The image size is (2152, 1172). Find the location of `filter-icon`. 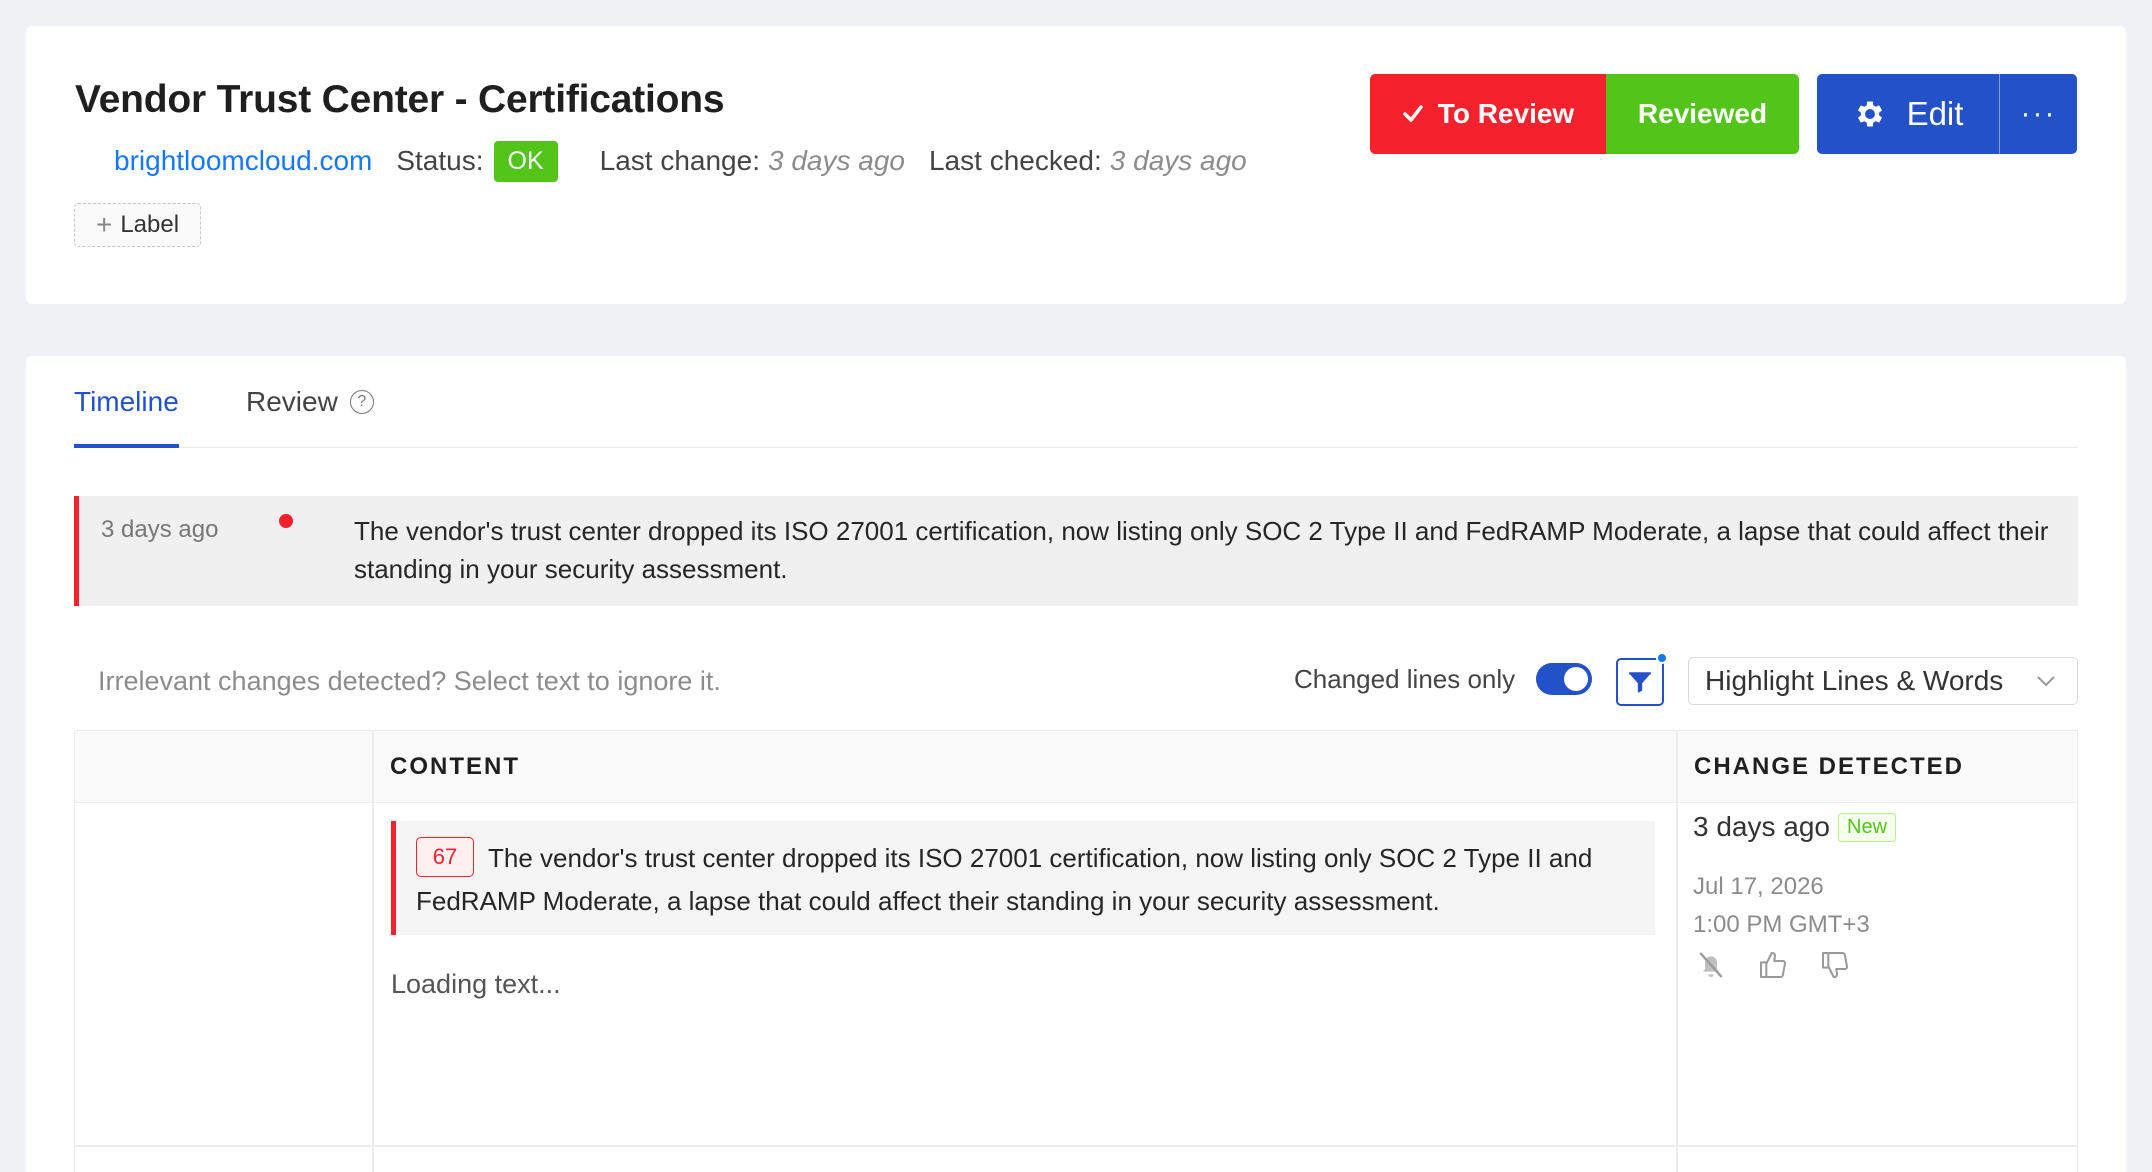

filter-icon is located at coordinates (1640, 682).